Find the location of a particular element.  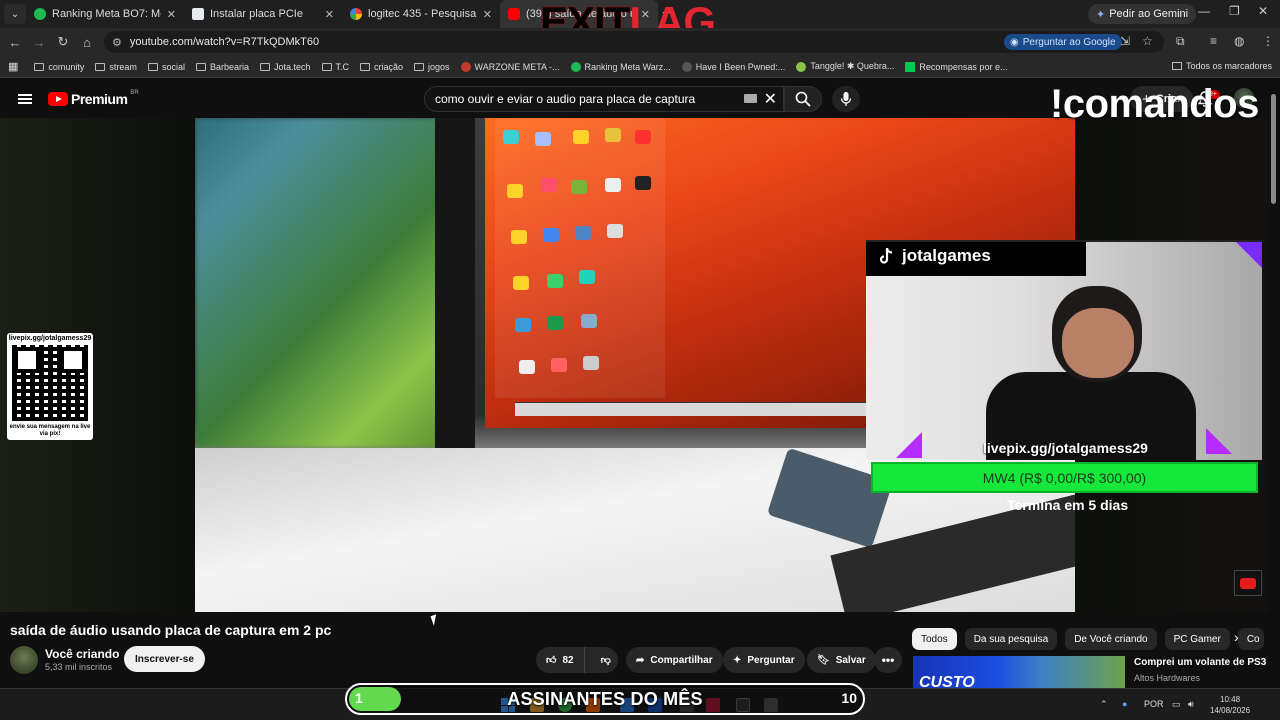

bookmark-folder: Barbearia is located at coordinates (222, 67).